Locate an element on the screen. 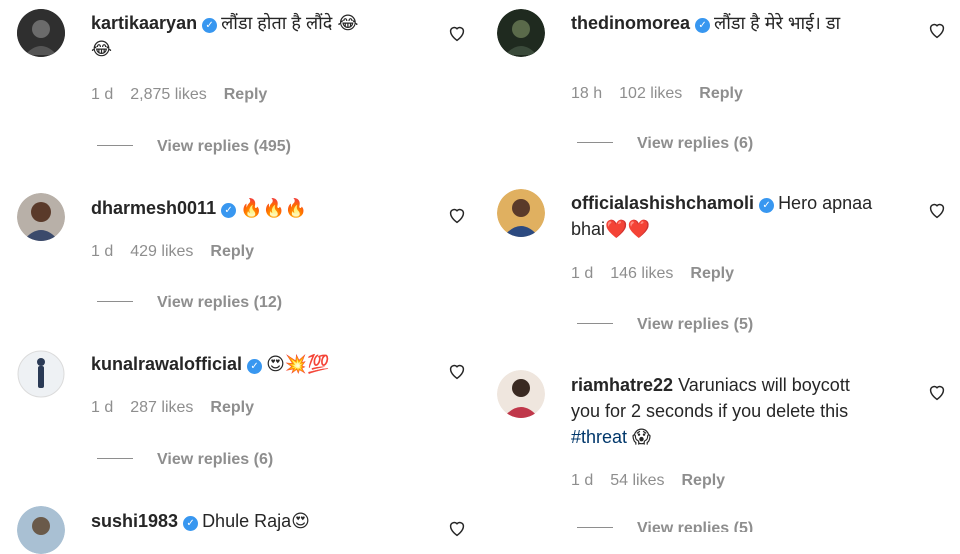 Image resolution: width=960 pixels, height=554 pixels. comment-text-line2: you for 2 seconds if you delete this is located at coordinates (710, 411).